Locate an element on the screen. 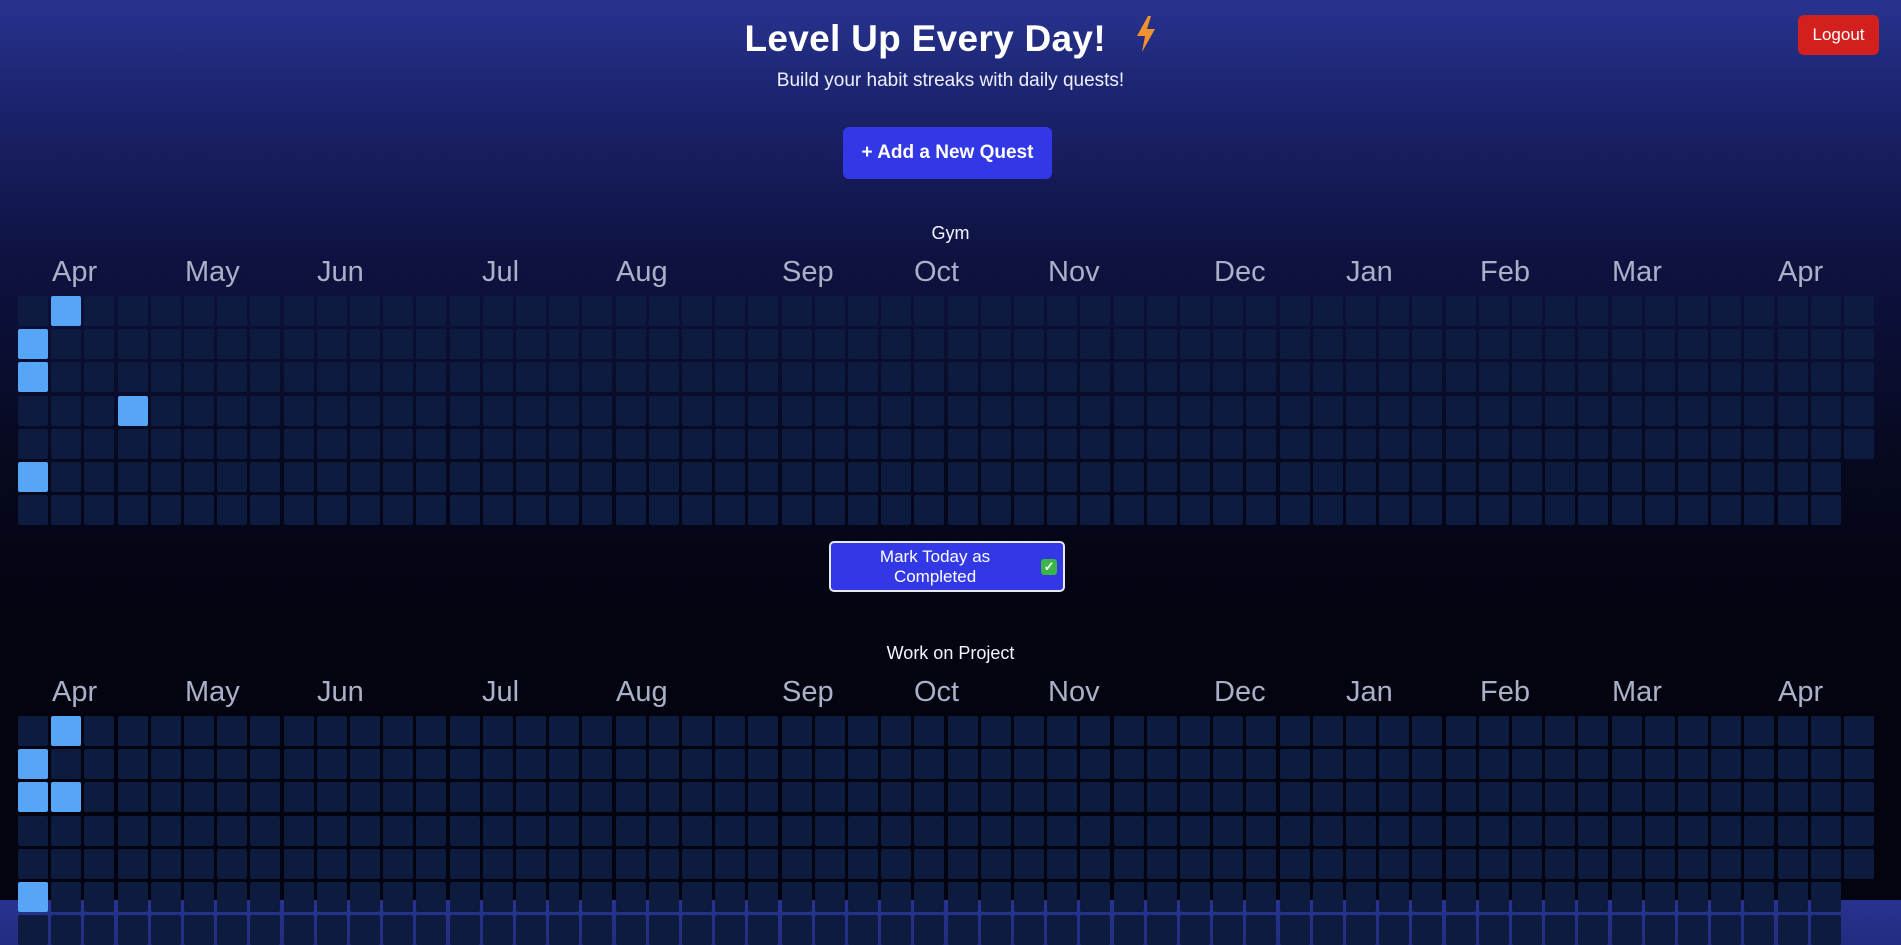 This screenshot has height=945, width=1901. add-quest-button: + Add a New Quest is located at coordinates (947, 153).